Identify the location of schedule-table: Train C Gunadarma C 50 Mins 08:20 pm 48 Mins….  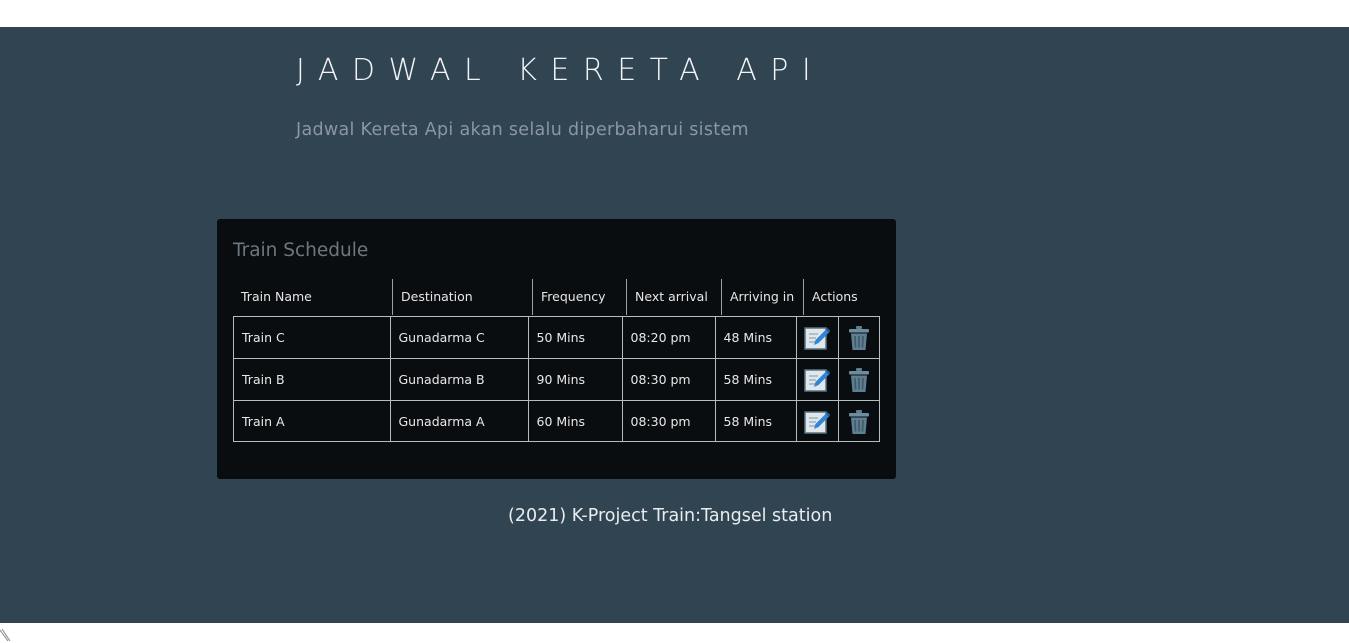
(556, 379).